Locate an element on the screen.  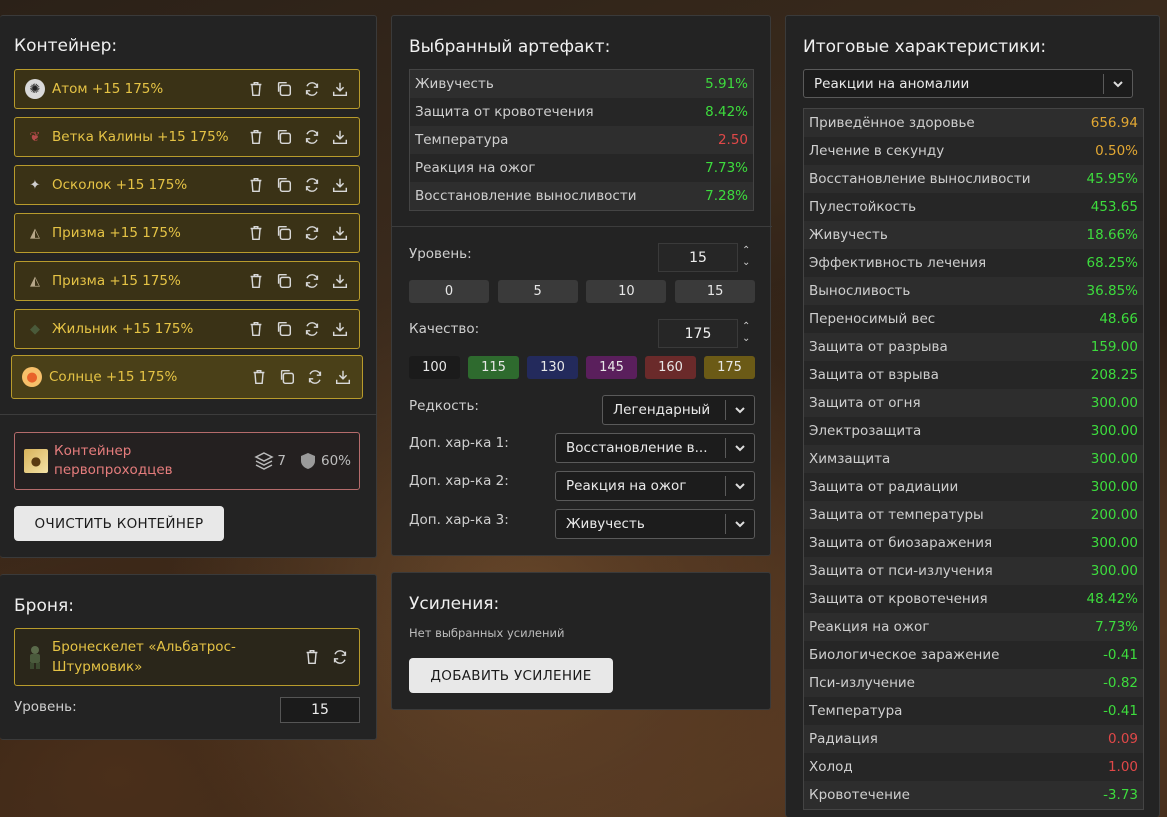
level-preset-button: 15 is located at coordinates (715, 291).